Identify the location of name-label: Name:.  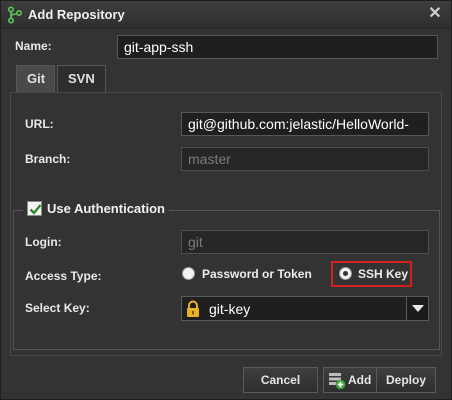
(33, 46).